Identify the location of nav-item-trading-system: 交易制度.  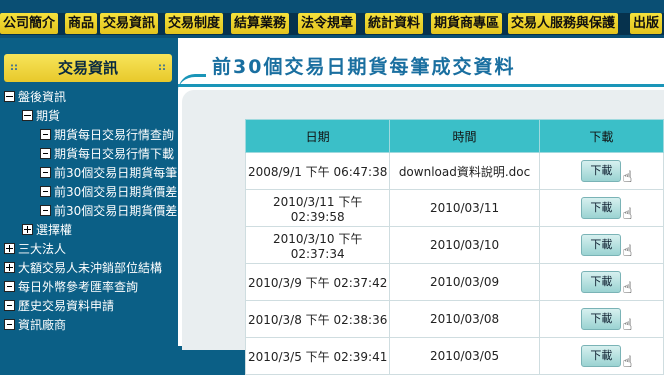
(194, 23).